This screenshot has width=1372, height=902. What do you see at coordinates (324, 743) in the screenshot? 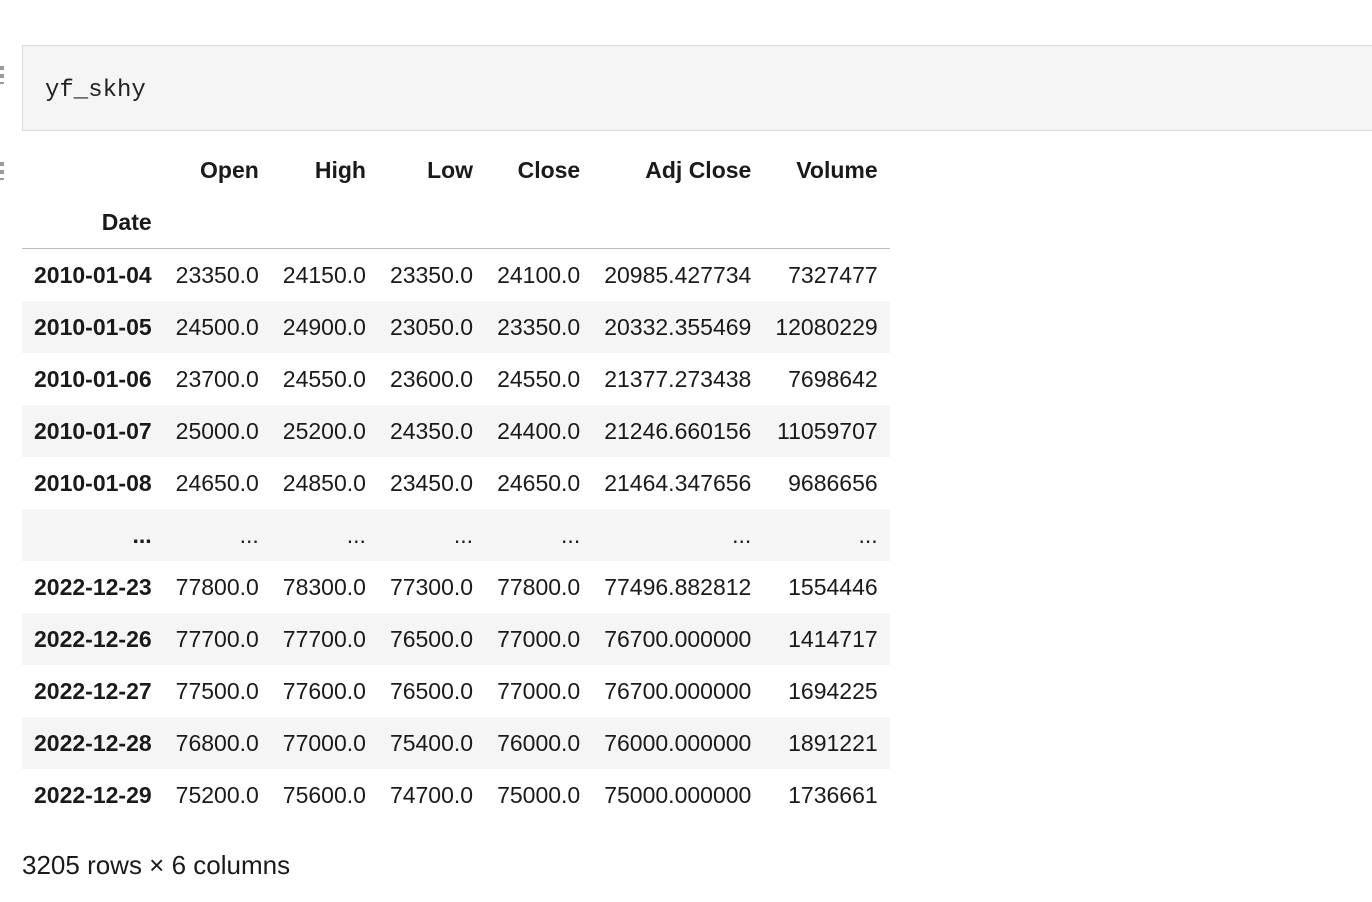
I see `cell-high: 77000.0` at bounding box center [324, 743].